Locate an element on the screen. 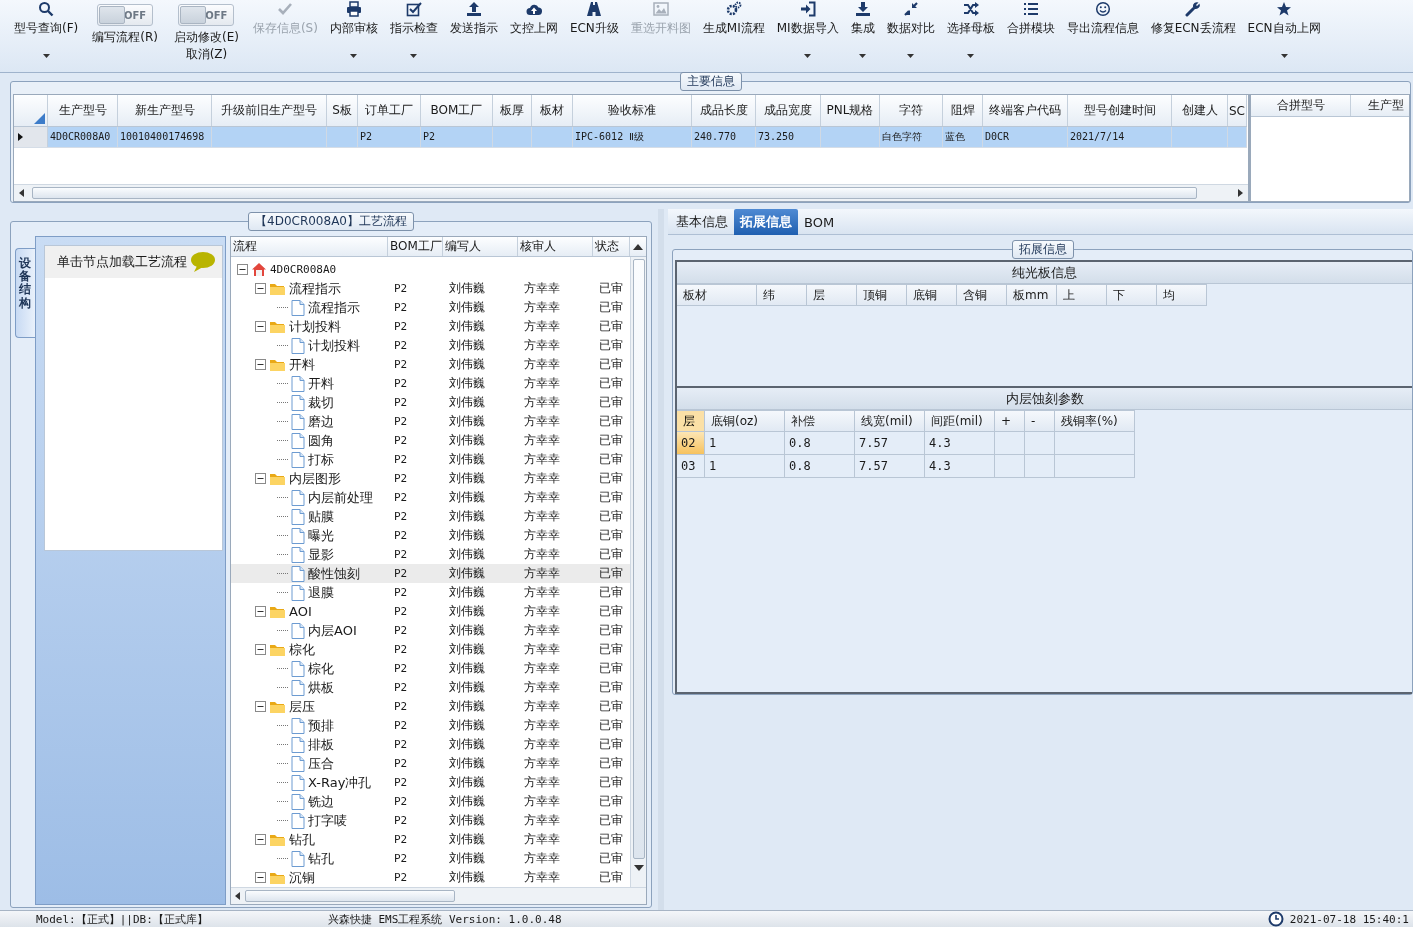 Image resolution: width=1413 pixels, height=927 pixels. tree-node: AOI is located at coordinates (300, 611).